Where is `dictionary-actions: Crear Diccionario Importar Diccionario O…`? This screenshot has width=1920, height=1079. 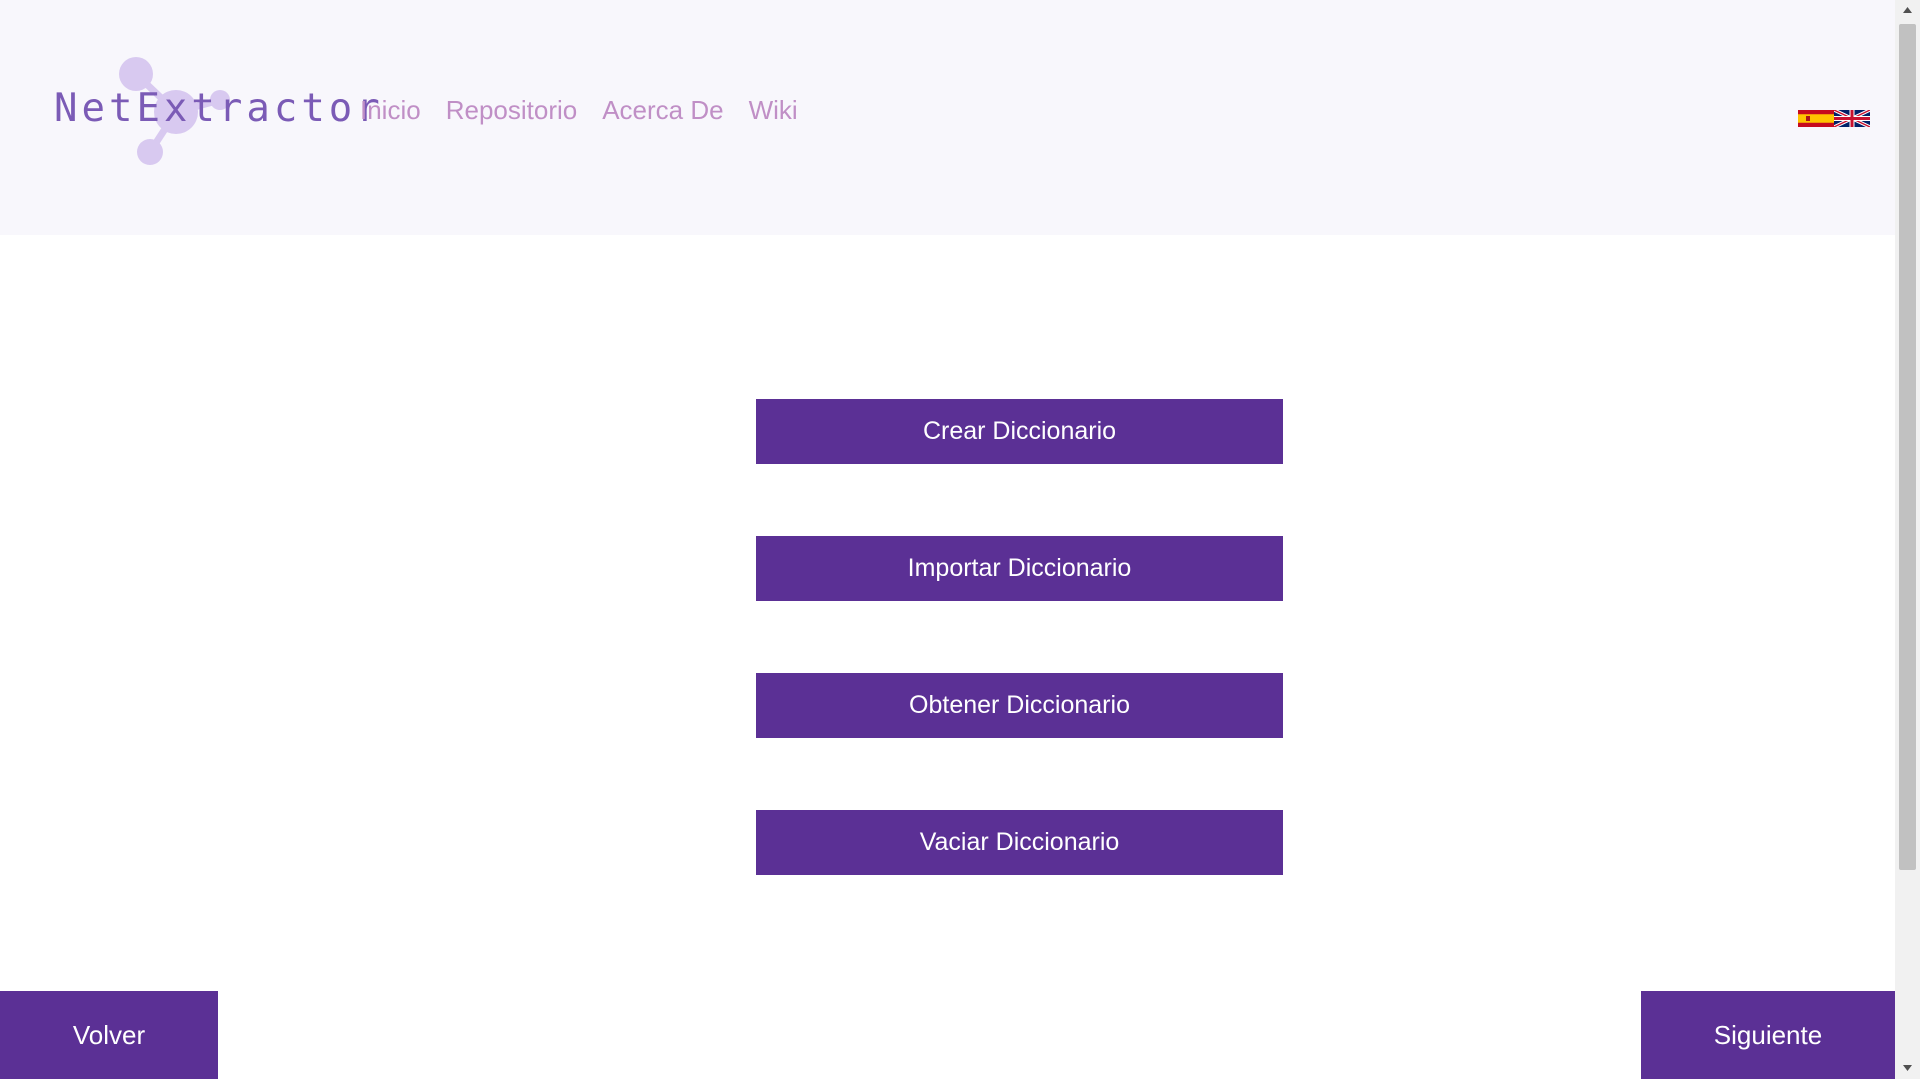
dictionary-actions: Crear Diccionario Importar Diccionario O… is located at coordinates (1019, 673).